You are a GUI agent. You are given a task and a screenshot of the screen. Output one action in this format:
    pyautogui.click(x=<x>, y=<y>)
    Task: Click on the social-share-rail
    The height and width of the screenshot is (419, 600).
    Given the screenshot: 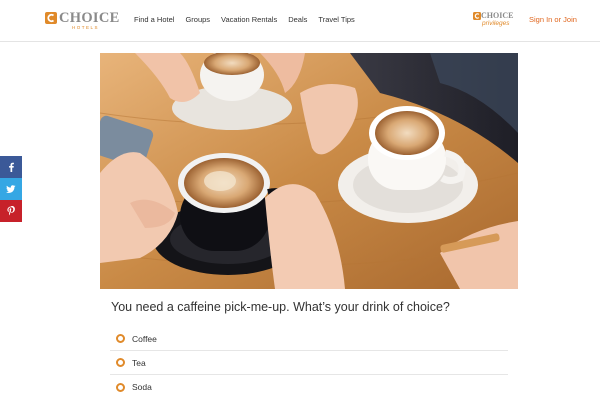 What is the action you would take?
    pyautogui.click(x=11, y=189)
    